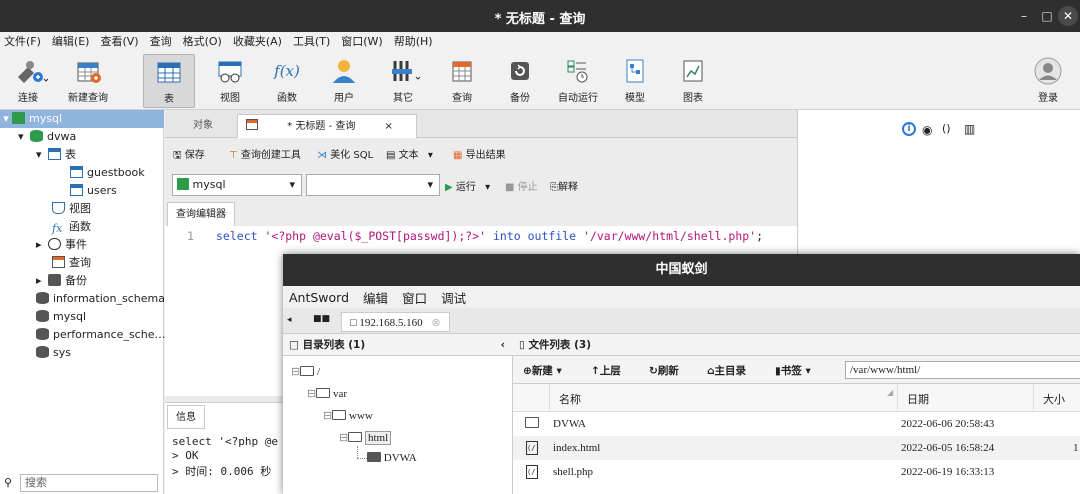  Describe the element at coordinates (327, 394) in the screenshot. I see `dir-node-var: ⊟ var` at that location.